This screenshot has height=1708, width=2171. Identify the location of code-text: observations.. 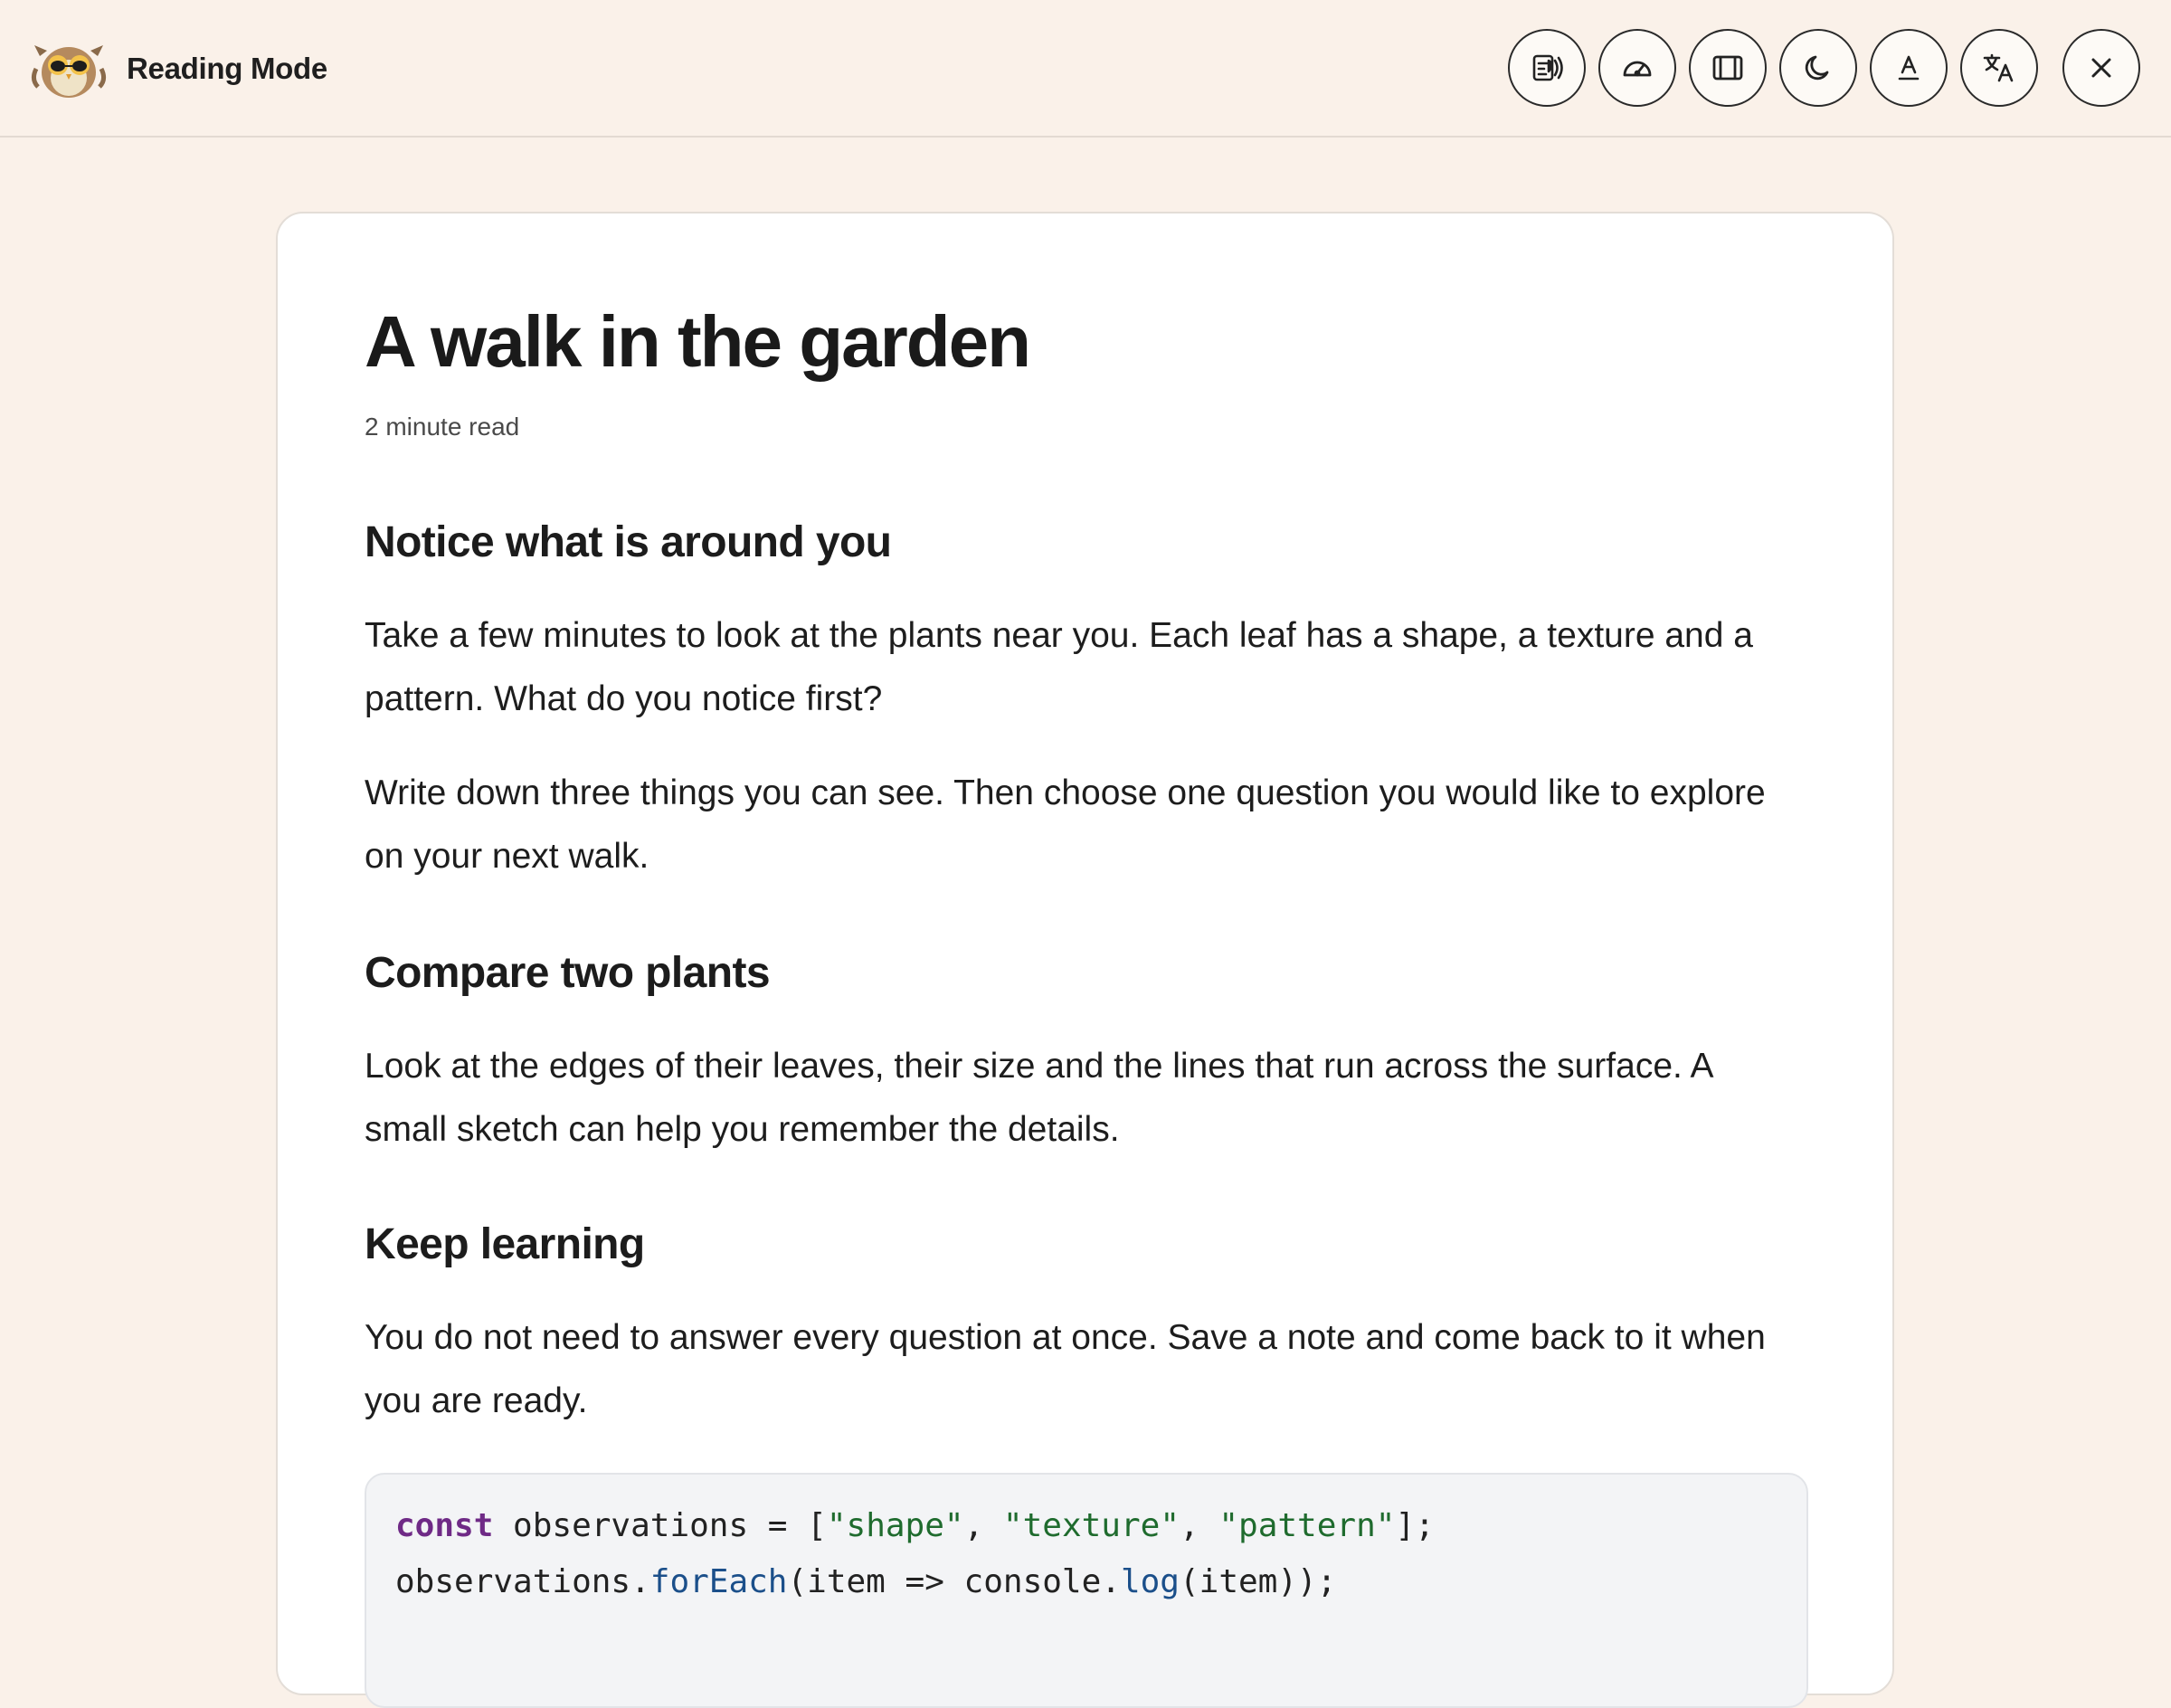
(522, 1581).